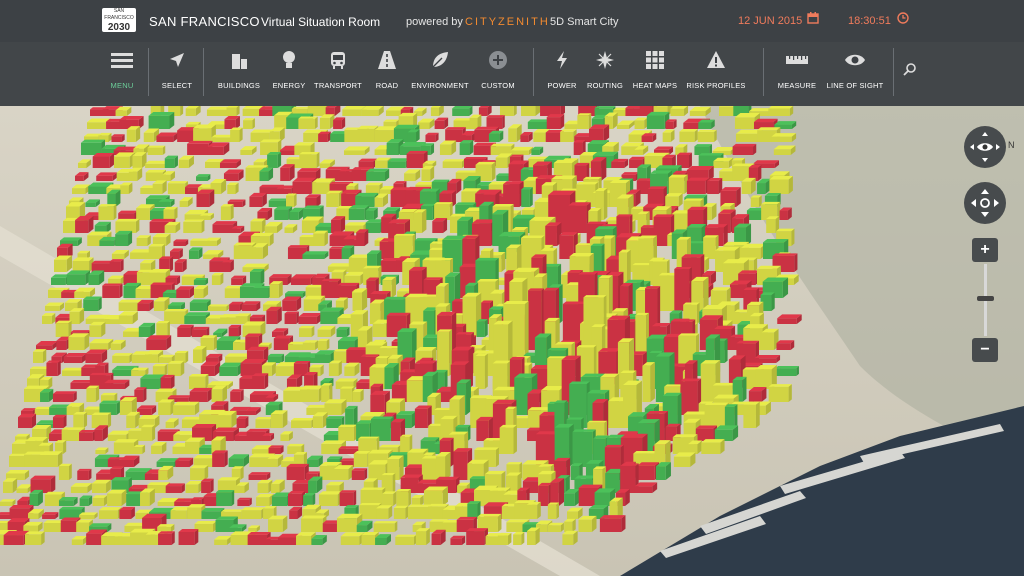 The image size is (1024, 576). I want to click on heat-maps-button: HEAT MAPS, so click(655, 74).